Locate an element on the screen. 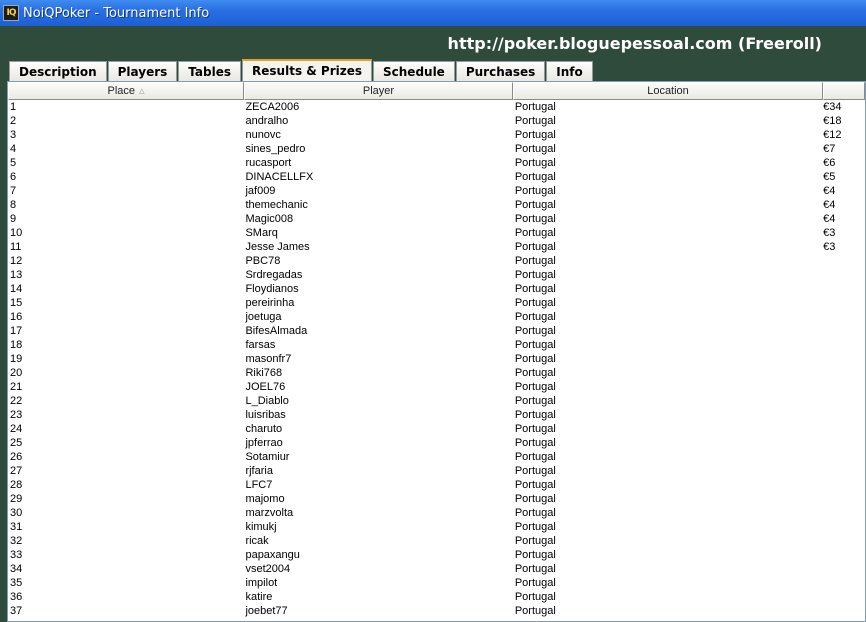 This screenshot has width=866, height=622. place-cell: 36 is located at coordinates (16, 597).